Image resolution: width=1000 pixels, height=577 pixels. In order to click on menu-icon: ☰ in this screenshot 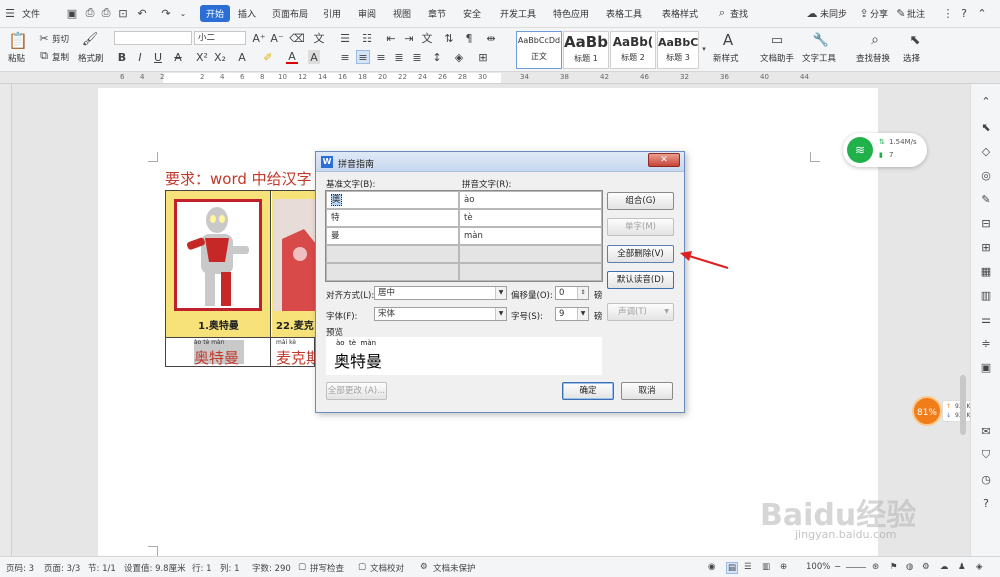, I will do `click(10, 13)`.